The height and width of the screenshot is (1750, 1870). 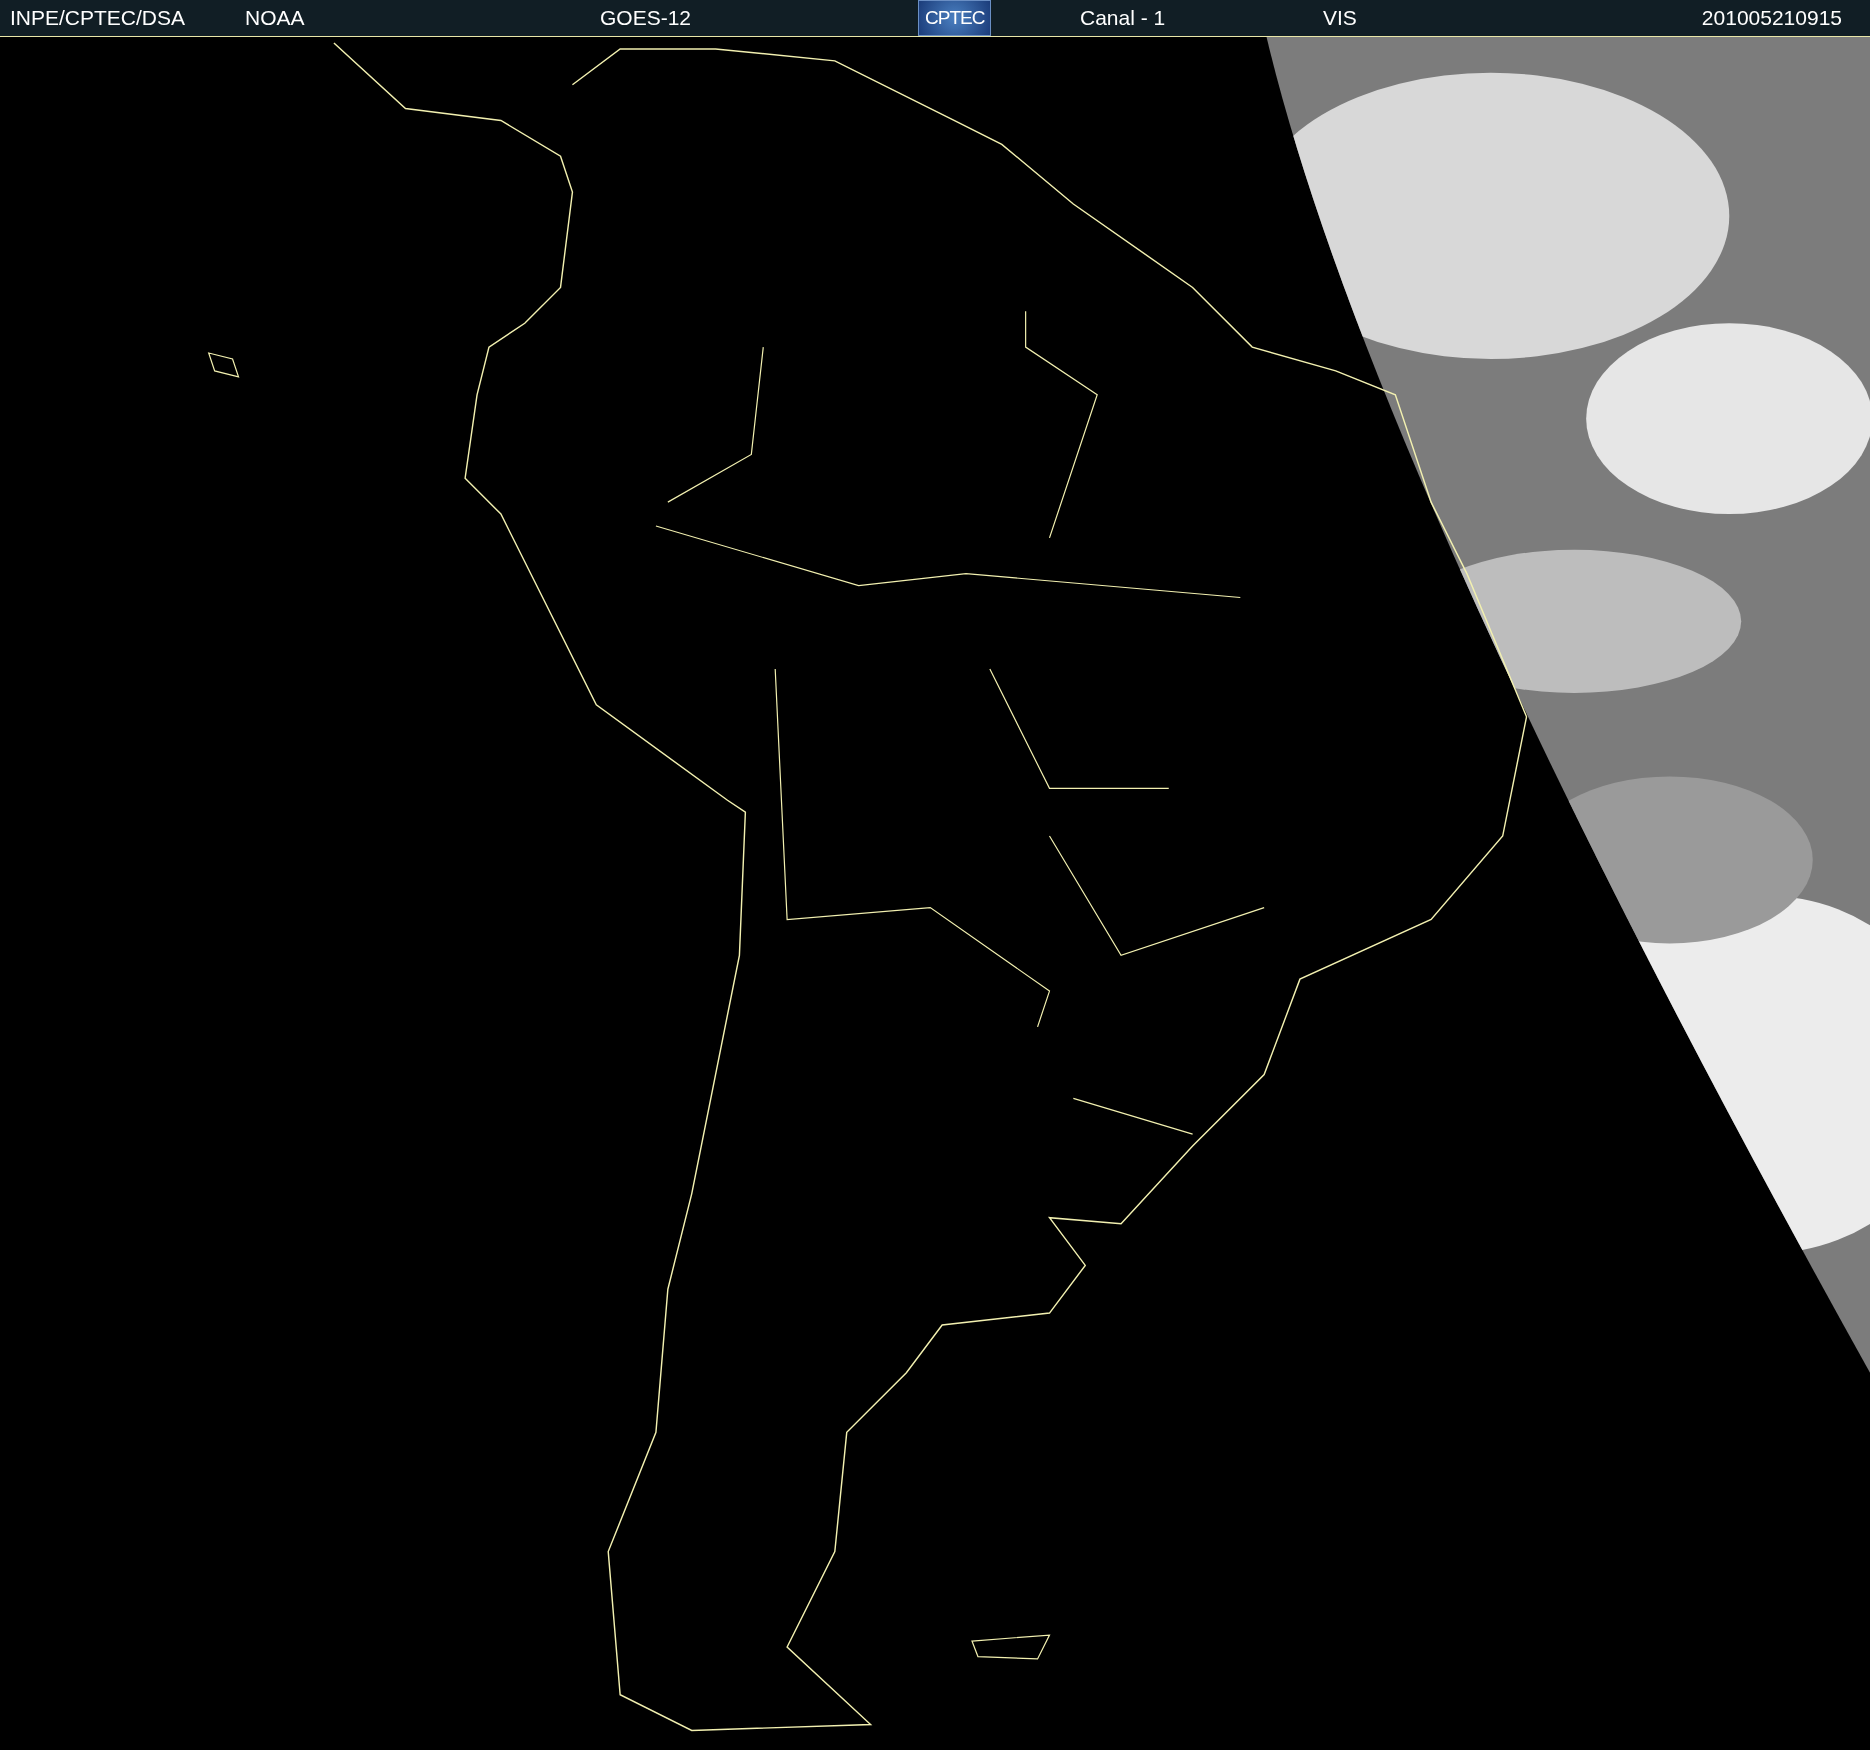 I want to click on header-text: 201005210915, so click(x=1771, y=18).